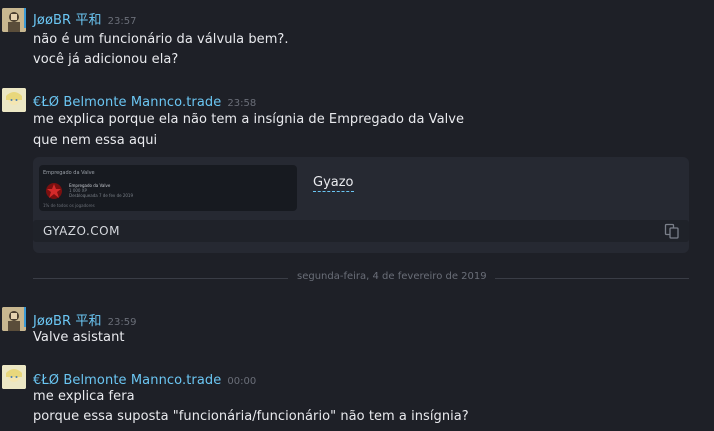 This screenshot has height=431, width=714. What do you see at coordinates (242, 381) in the screenshot?
I see `timestamp: 00:00` at bounding box center [242, 381].